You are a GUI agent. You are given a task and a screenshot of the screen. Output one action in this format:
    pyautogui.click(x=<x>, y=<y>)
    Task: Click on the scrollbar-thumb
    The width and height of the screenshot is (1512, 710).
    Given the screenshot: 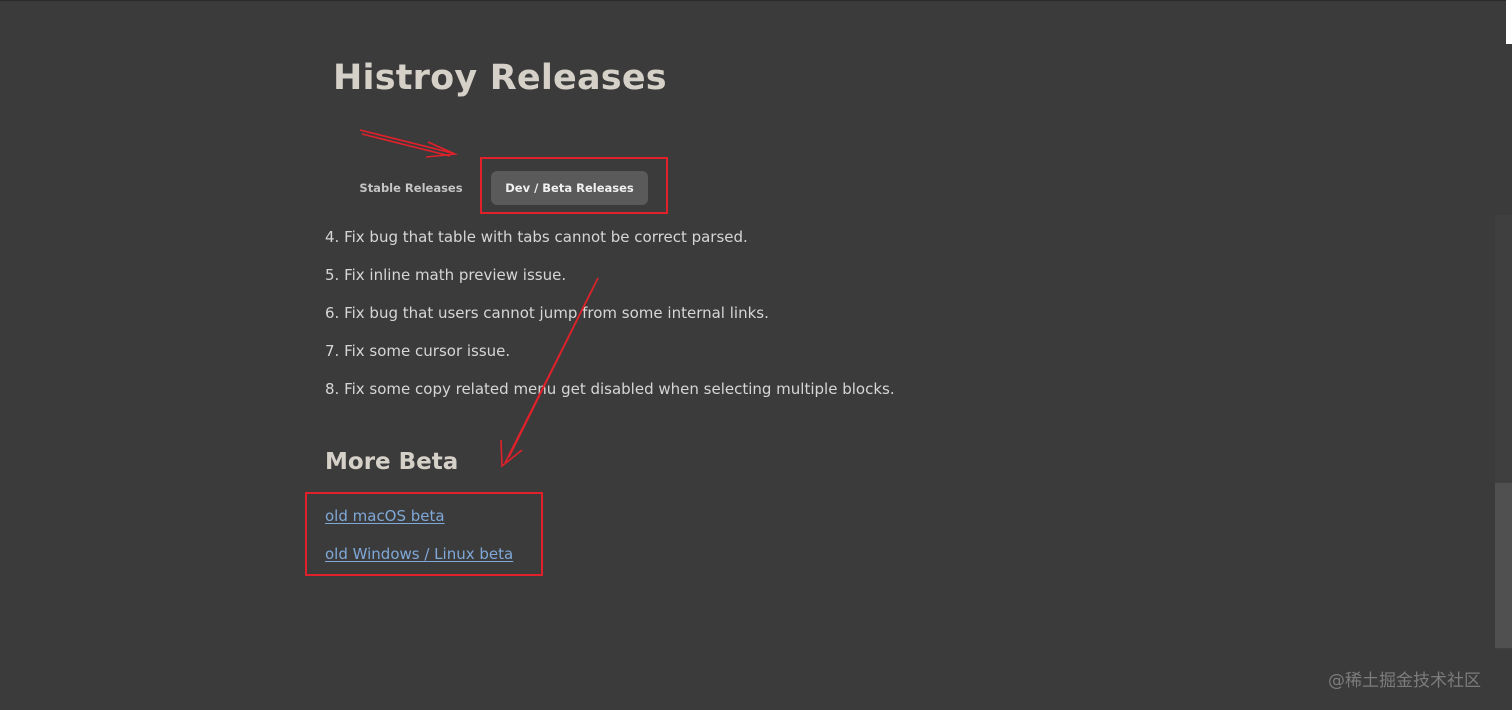 What is the action you would take?
    pyautogui.click(x=1503, y=565)
    